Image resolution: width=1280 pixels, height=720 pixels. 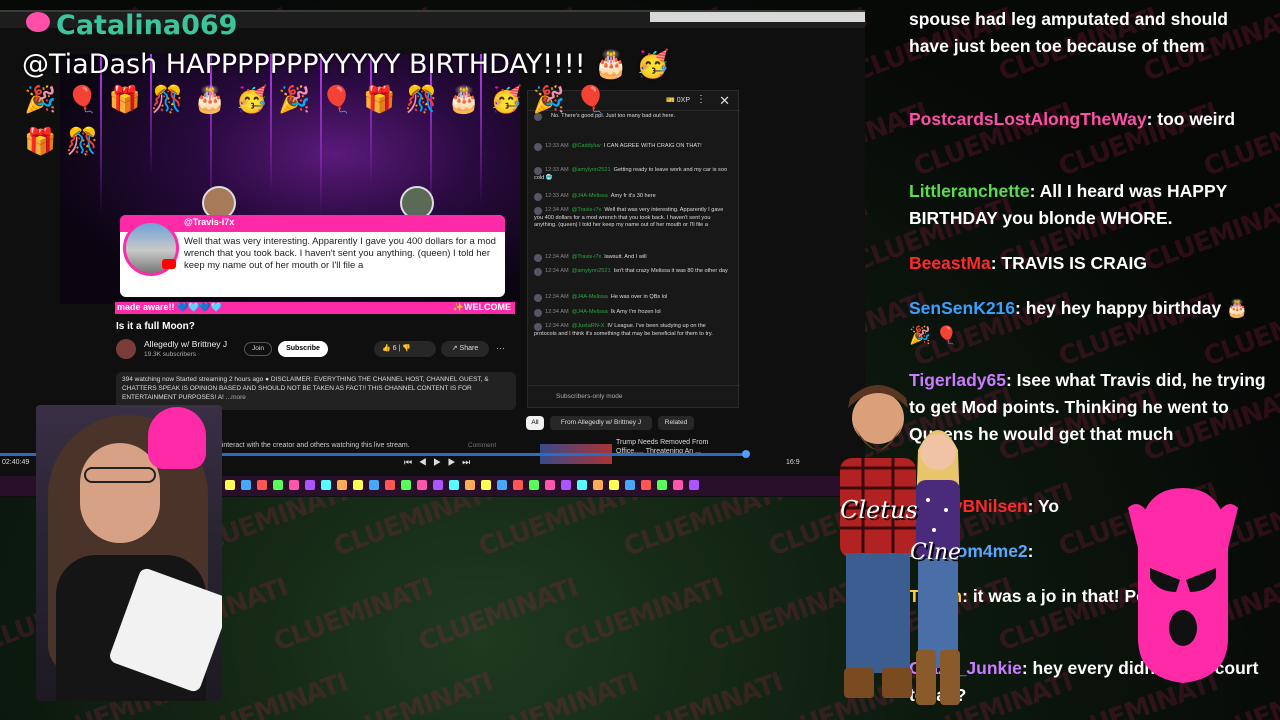 I want to click on pink-mask-icon, so click(x=177, y=438).